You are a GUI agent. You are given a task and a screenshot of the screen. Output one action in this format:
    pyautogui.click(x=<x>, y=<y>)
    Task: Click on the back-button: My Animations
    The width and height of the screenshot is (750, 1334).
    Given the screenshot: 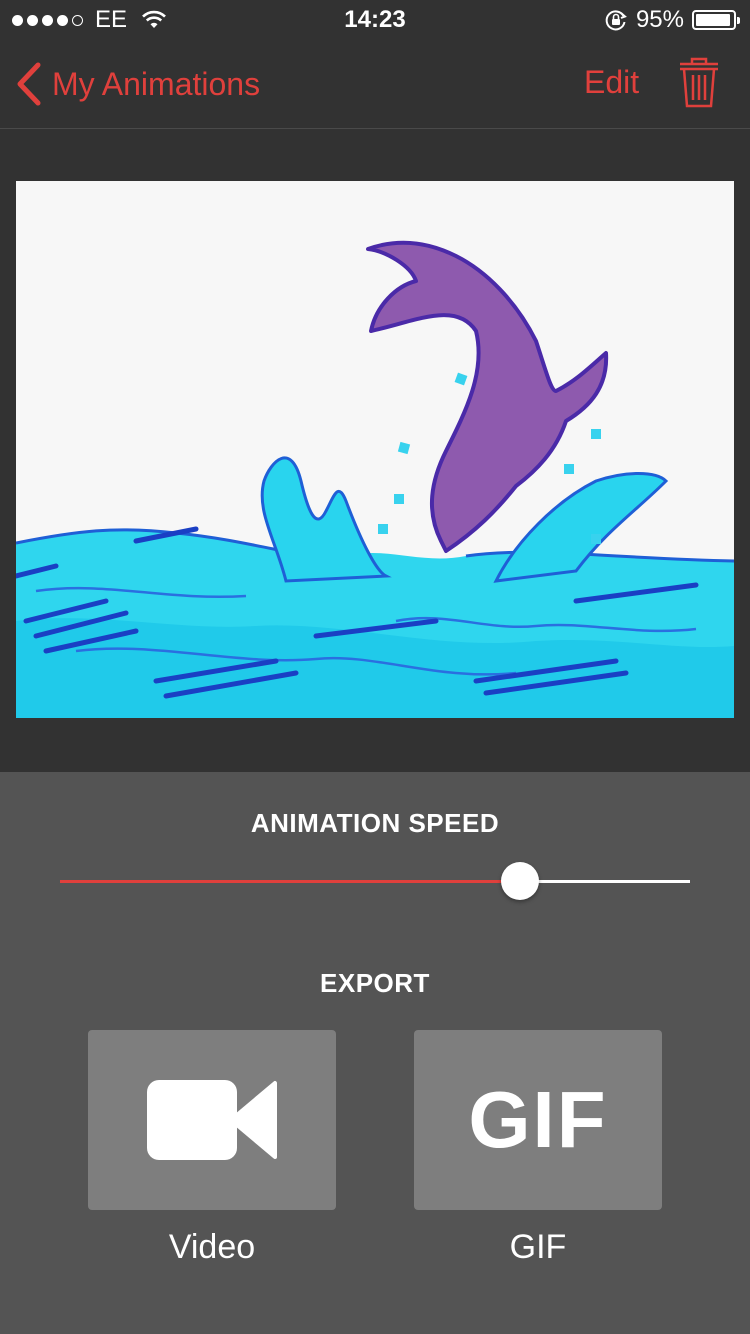 What is the action you would take?
    pyautogui.click(x=138, y=84)
    